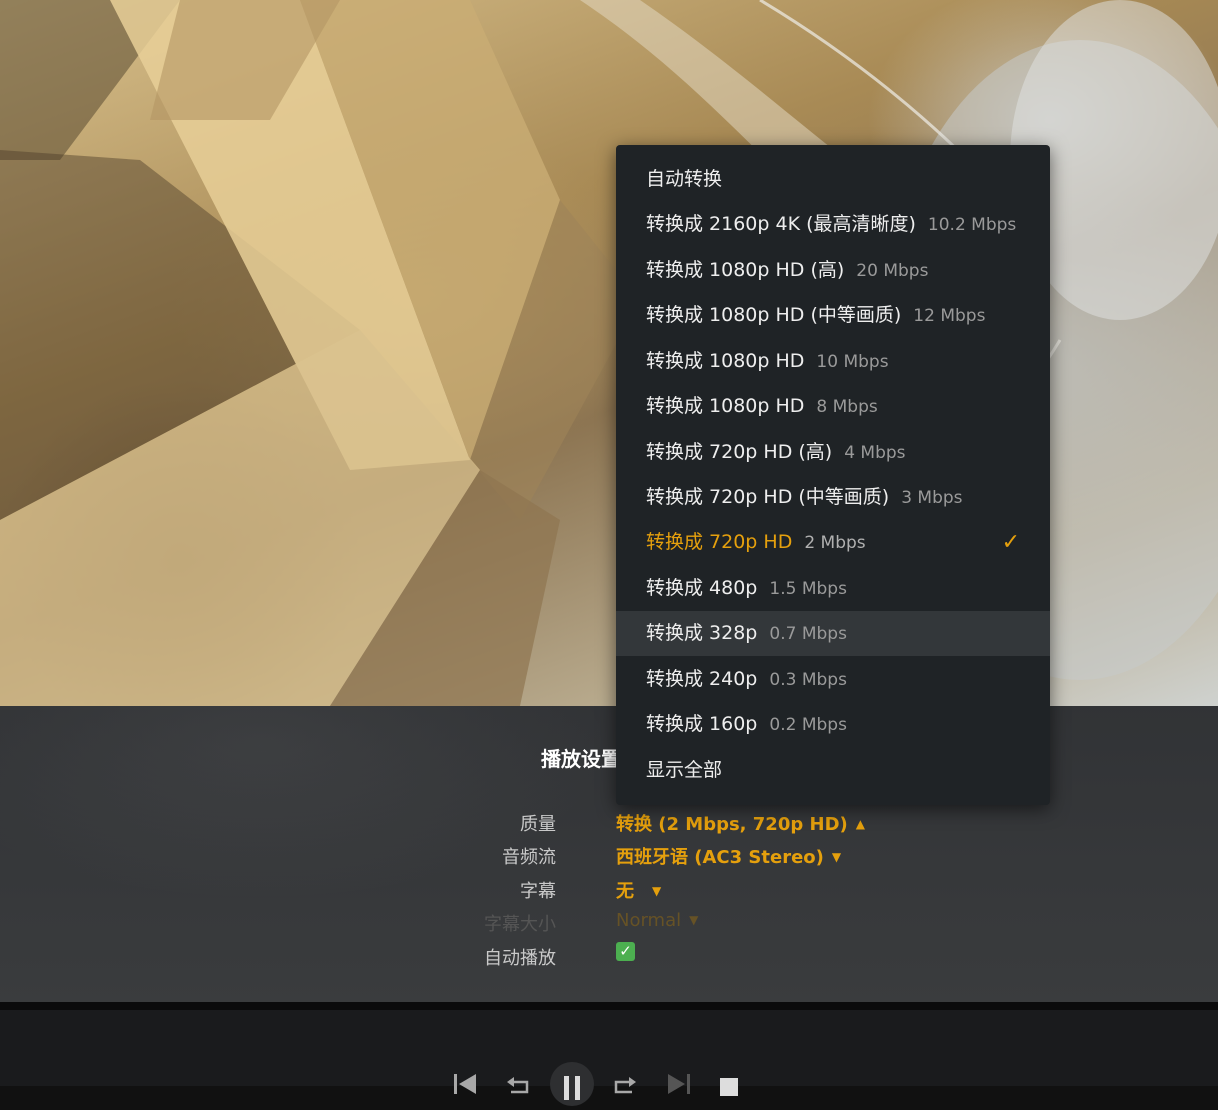 Image resolution: width=1218 pixels, height=1110 pixels. I want to click on pause-icon, so click(572, 1088).